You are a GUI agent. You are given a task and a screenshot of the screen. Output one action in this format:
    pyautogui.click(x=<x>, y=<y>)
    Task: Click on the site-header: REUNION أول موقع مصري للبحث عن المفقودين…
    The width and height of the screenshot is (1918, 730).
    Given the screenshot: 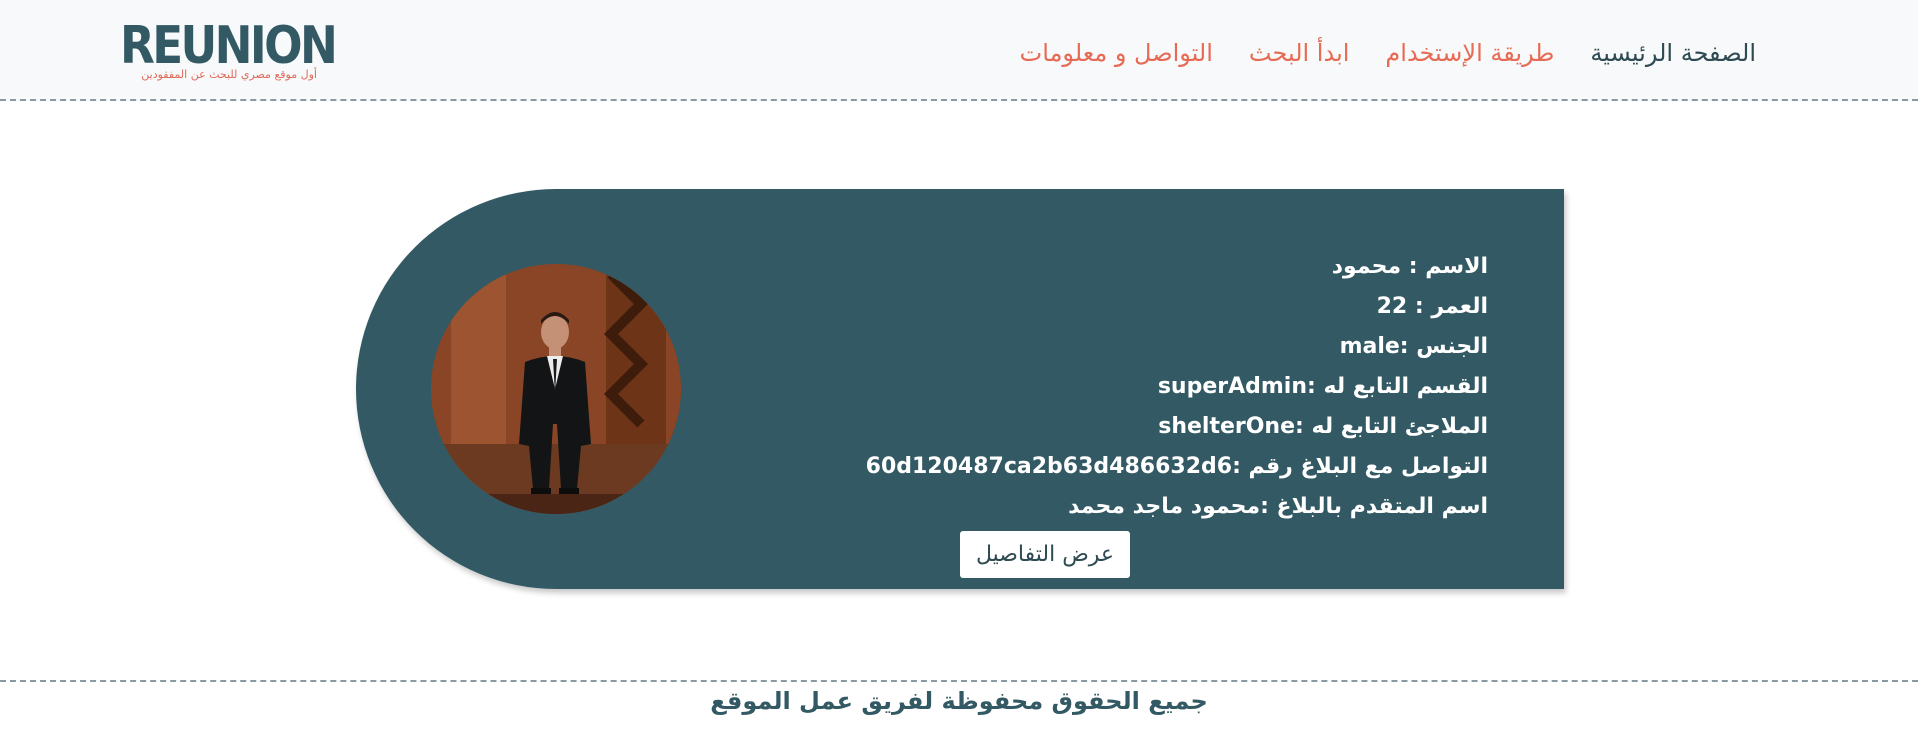 What is the action you would take?
    pyautogui.click(x=959, y=50)
    